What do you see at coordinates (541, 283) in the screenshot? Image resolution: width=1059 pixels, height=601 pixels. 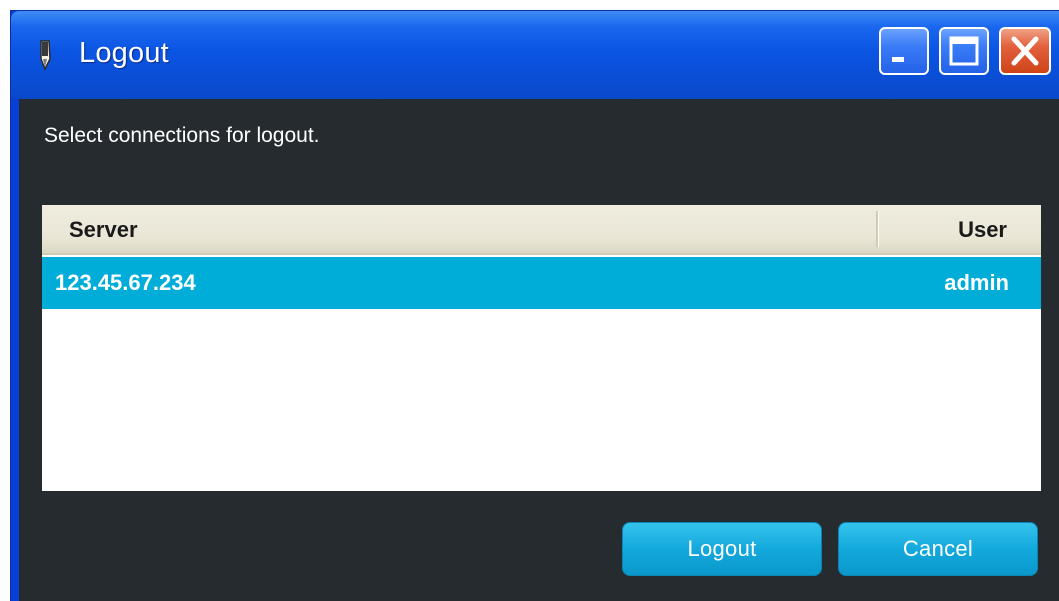 I see `table-row: 123.45.67.234 admin` at bounding box center [541, 283].